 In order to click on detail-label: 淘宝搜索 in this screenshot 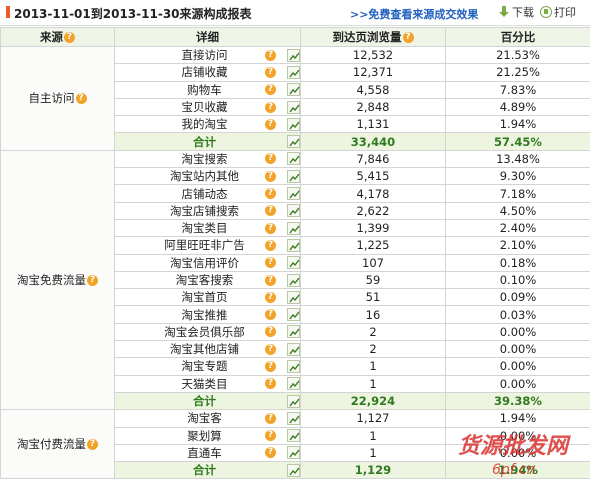, I will do `click(204, 158)`.